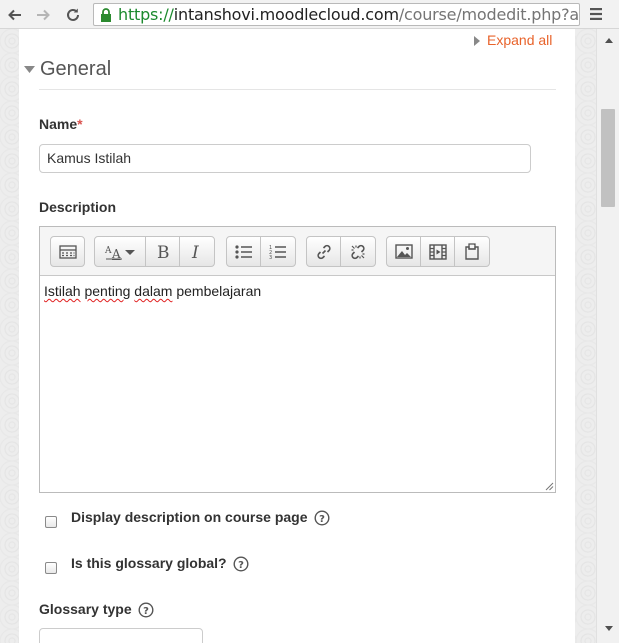 This screenshot has height=643, width=619. I want to click on bold-icon: B, so click(163, 252).